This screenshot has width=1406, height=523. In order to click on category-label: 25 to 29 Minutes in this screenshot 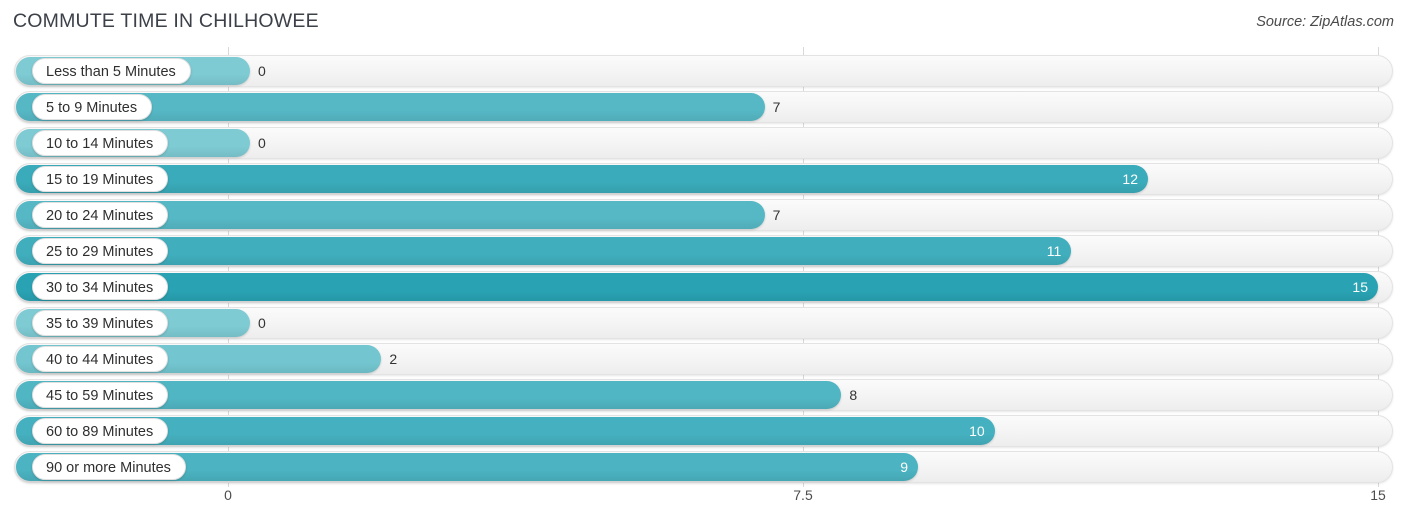, I will do `click(100, 251)`.